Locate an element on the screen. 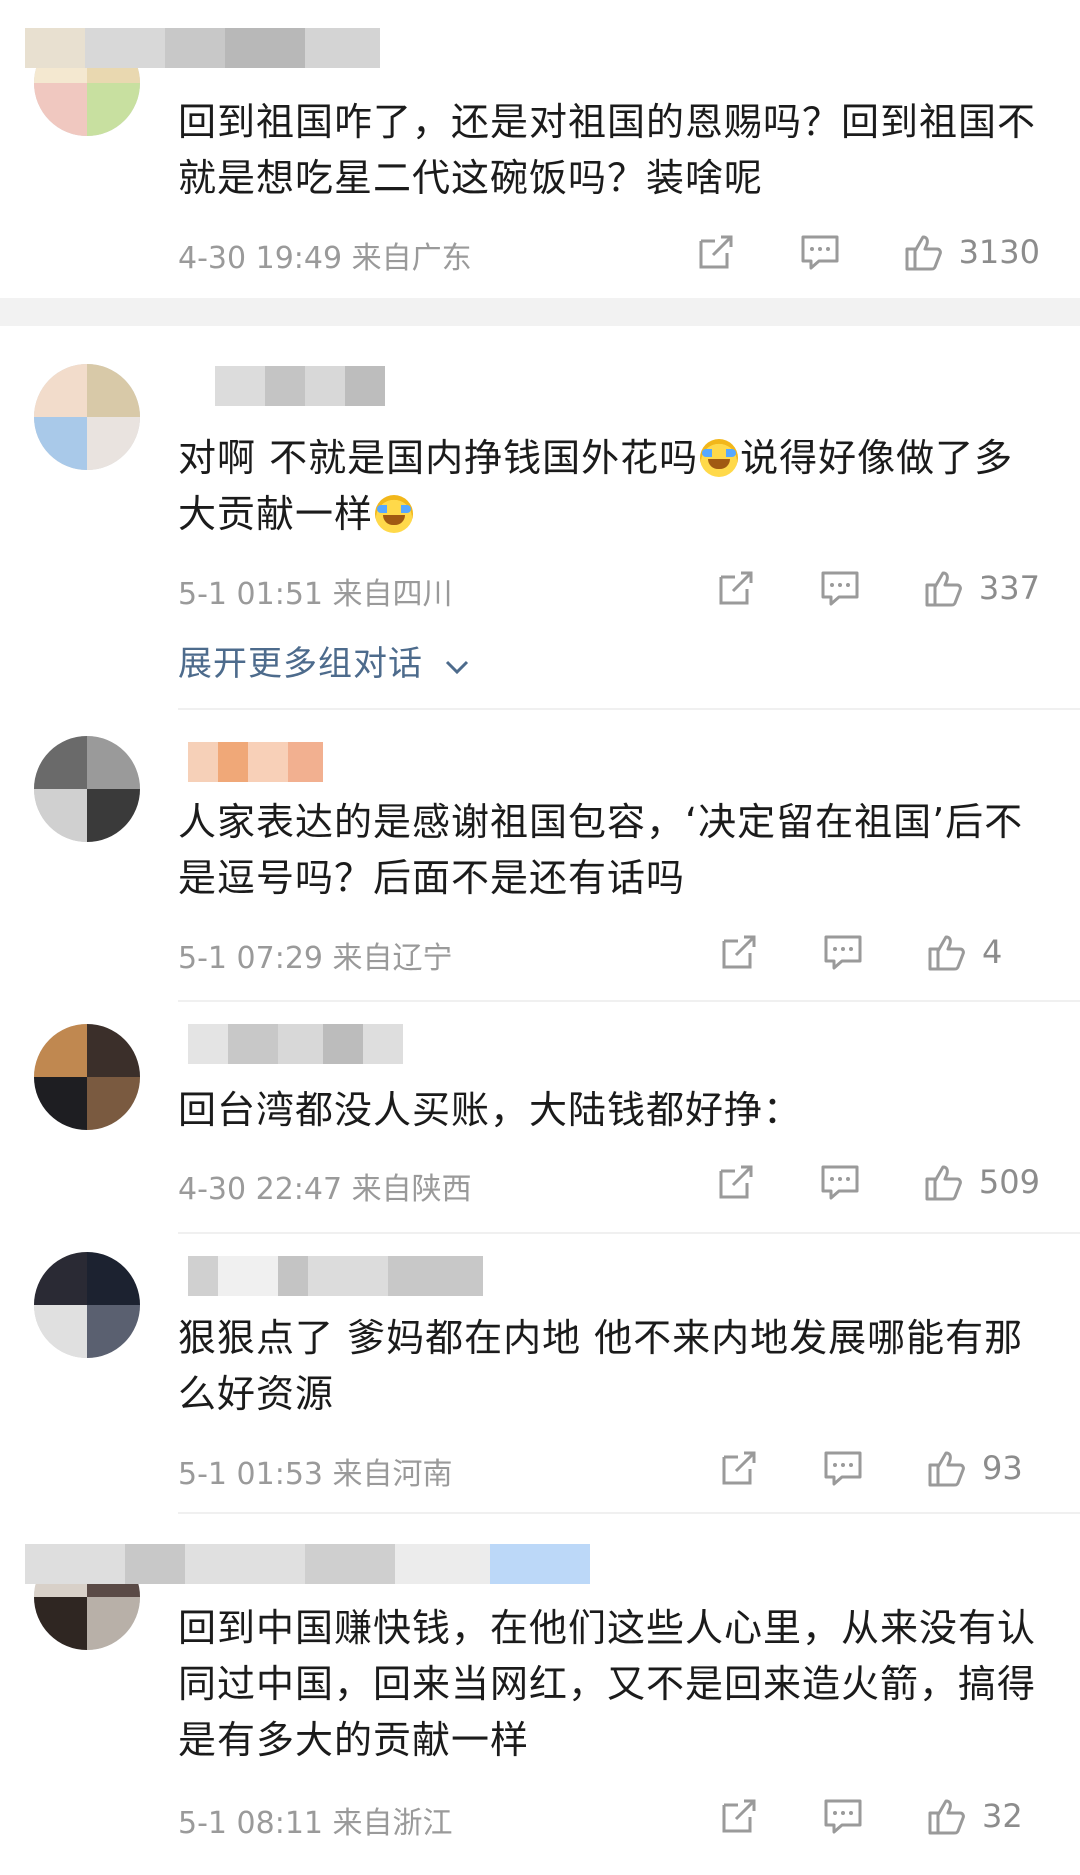 The width and height of the screenshot is (1080, 1875). comment-text-part: 对啊 不就是国内挣钱国外花吗 is located at coordinates (438, 458).